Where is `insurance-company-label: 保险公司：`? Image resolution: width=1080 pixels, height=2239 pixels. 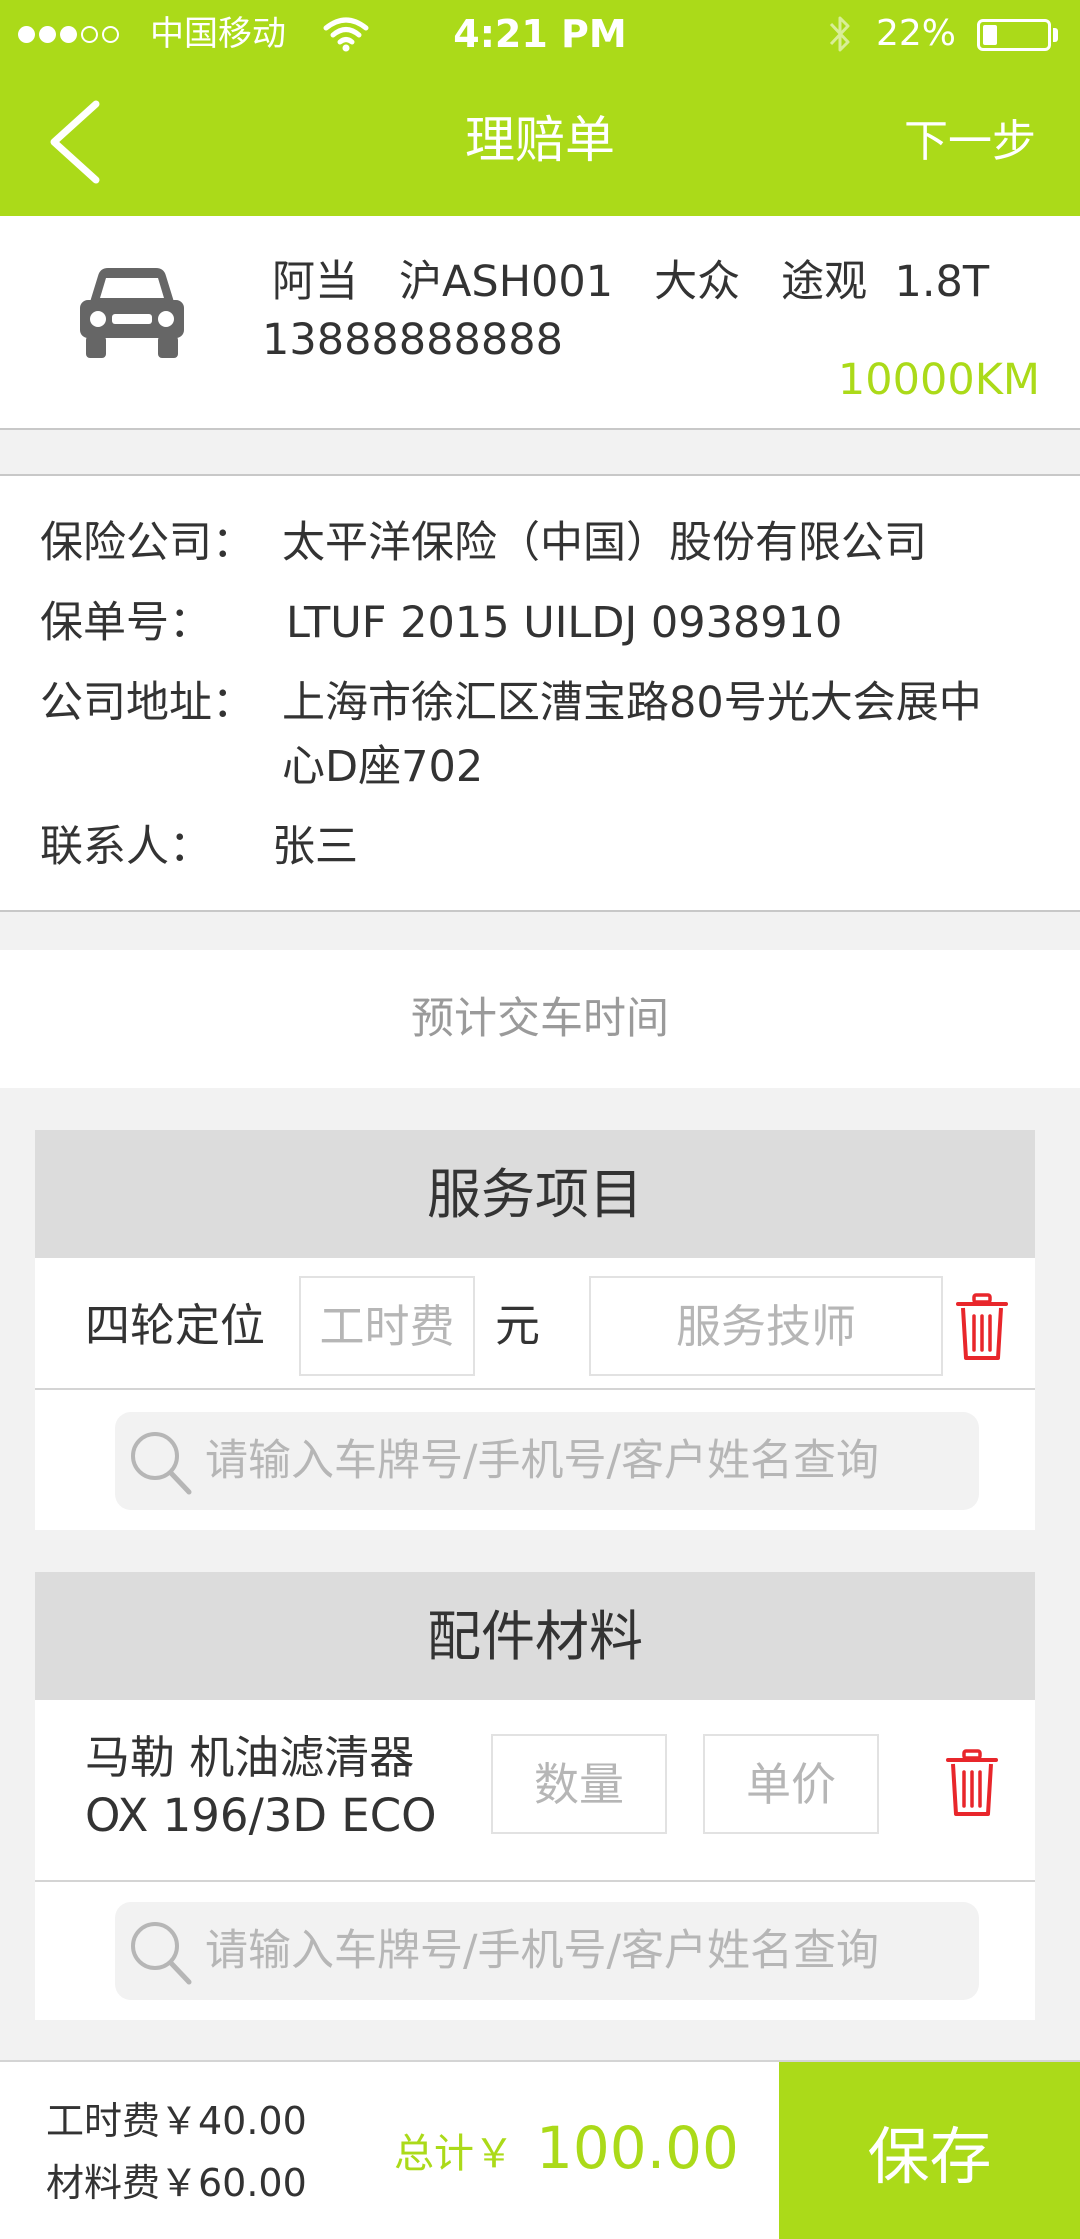 insurance-company-label: 保险公司： is located at coordinates (147, 543).